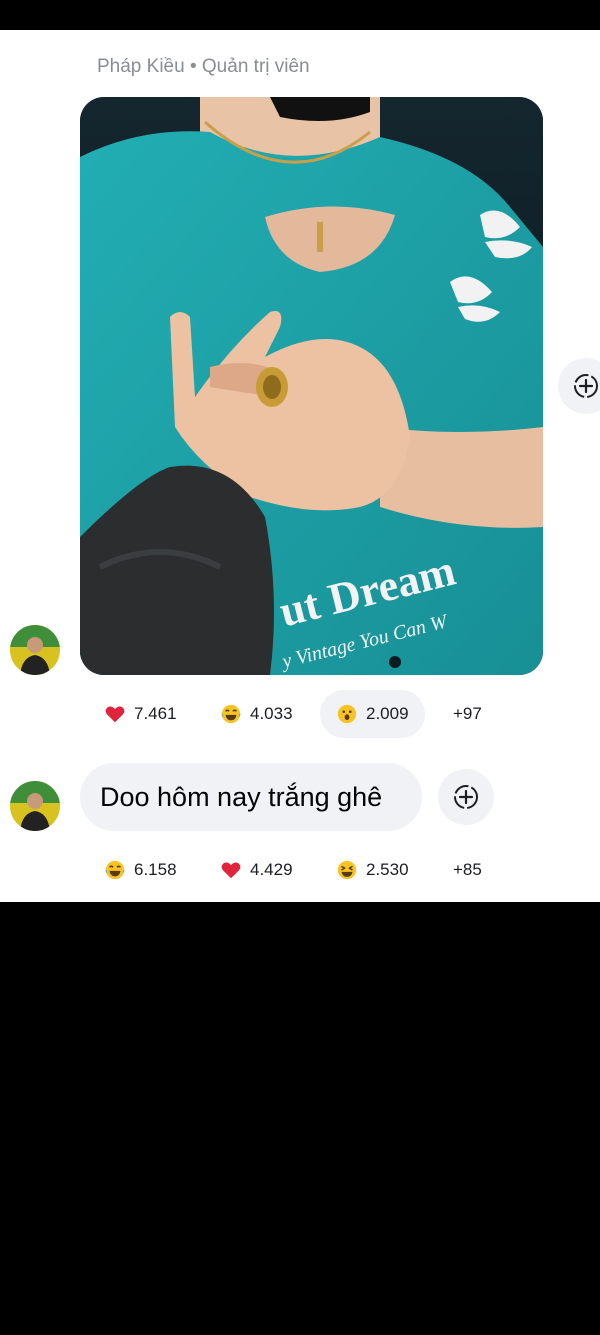  Describe the element at coordinates (300, 15) in the screenshot. I see `status-bar` at that location.